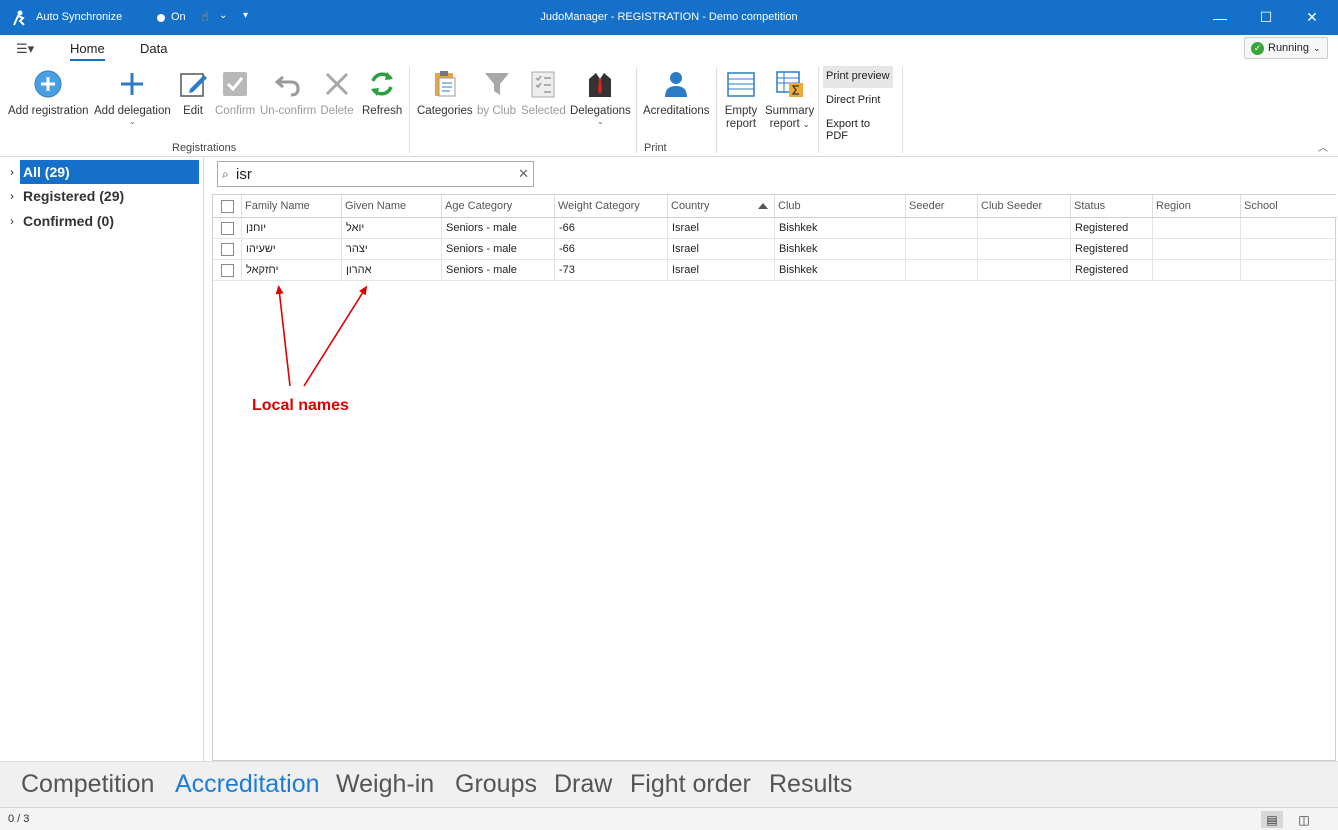 Image resolution: width=1338 pixels, height=830 pixels. What do you see at coordinates (227, 206) in the screenshot?
I see `select-all-checkbox` at bounding box center [227, 206].